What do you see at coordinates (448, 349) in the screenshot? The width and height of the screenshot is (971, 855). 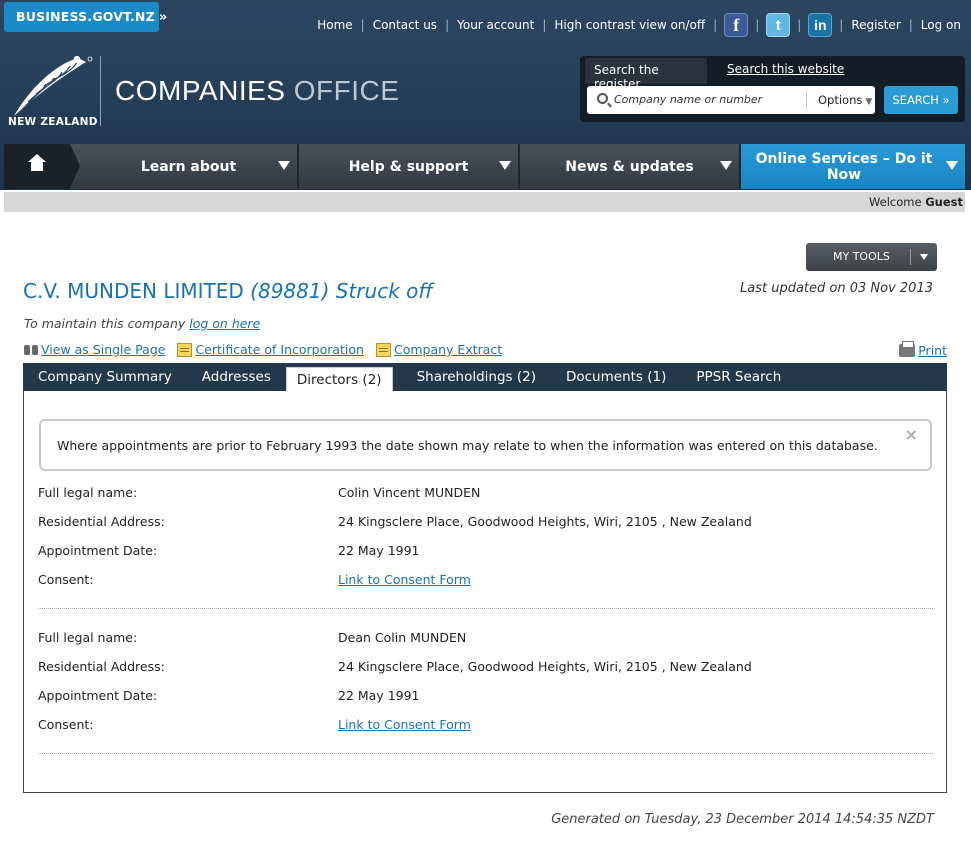 I see `company-extract-label: Company Extract` at bounding box center [448, 349].